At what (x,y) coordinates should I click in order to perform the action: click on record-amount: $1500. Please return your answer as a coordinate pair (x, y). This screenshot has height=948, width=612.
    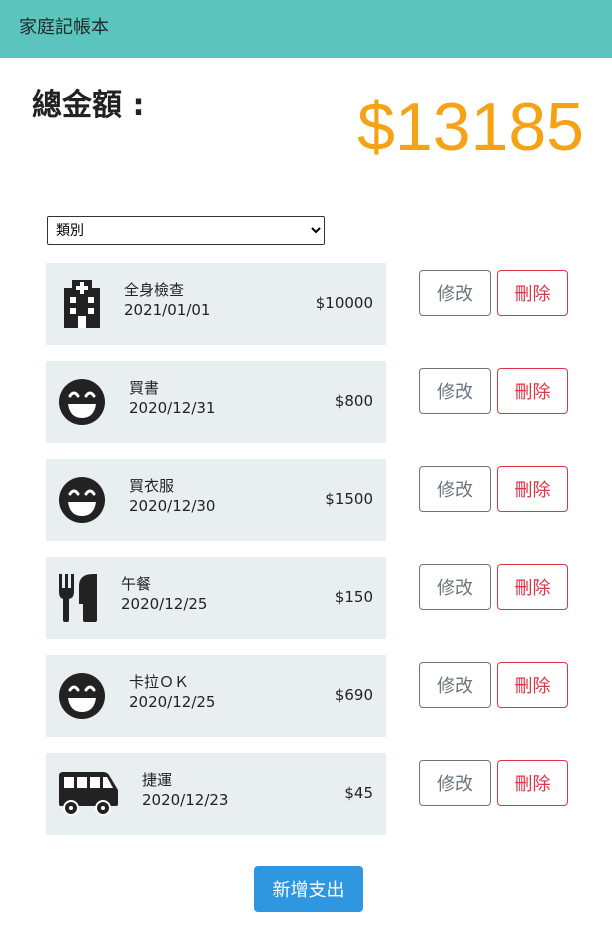
    Looking at the image, I should click on (349, 499).